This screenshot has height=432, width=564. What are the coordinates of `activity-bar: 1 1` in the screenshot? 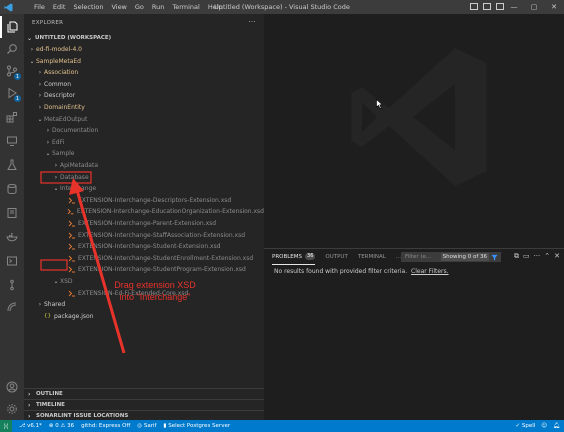 It's located at (12, 217).